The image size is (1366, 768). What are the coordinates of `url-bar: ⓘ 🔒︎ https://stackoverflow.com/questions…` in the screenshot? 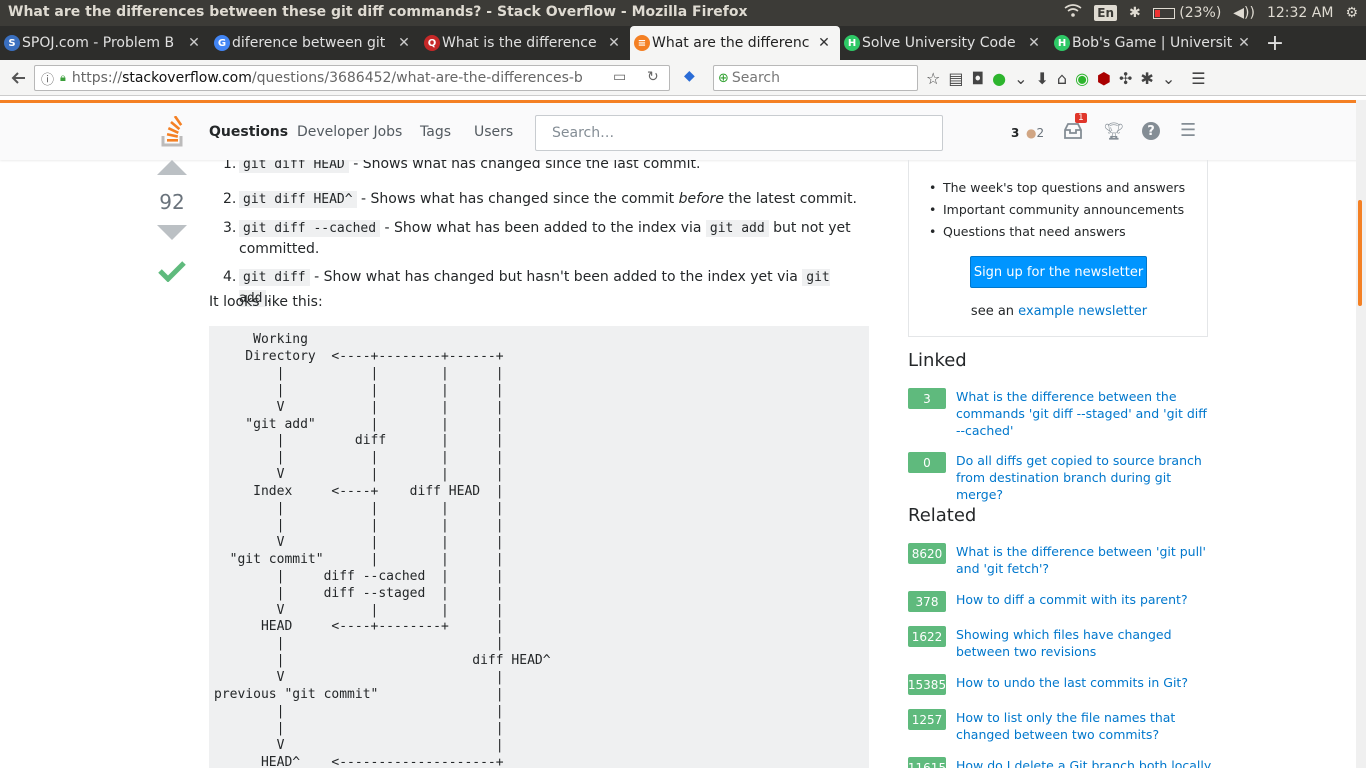 It's located at (352, 78).